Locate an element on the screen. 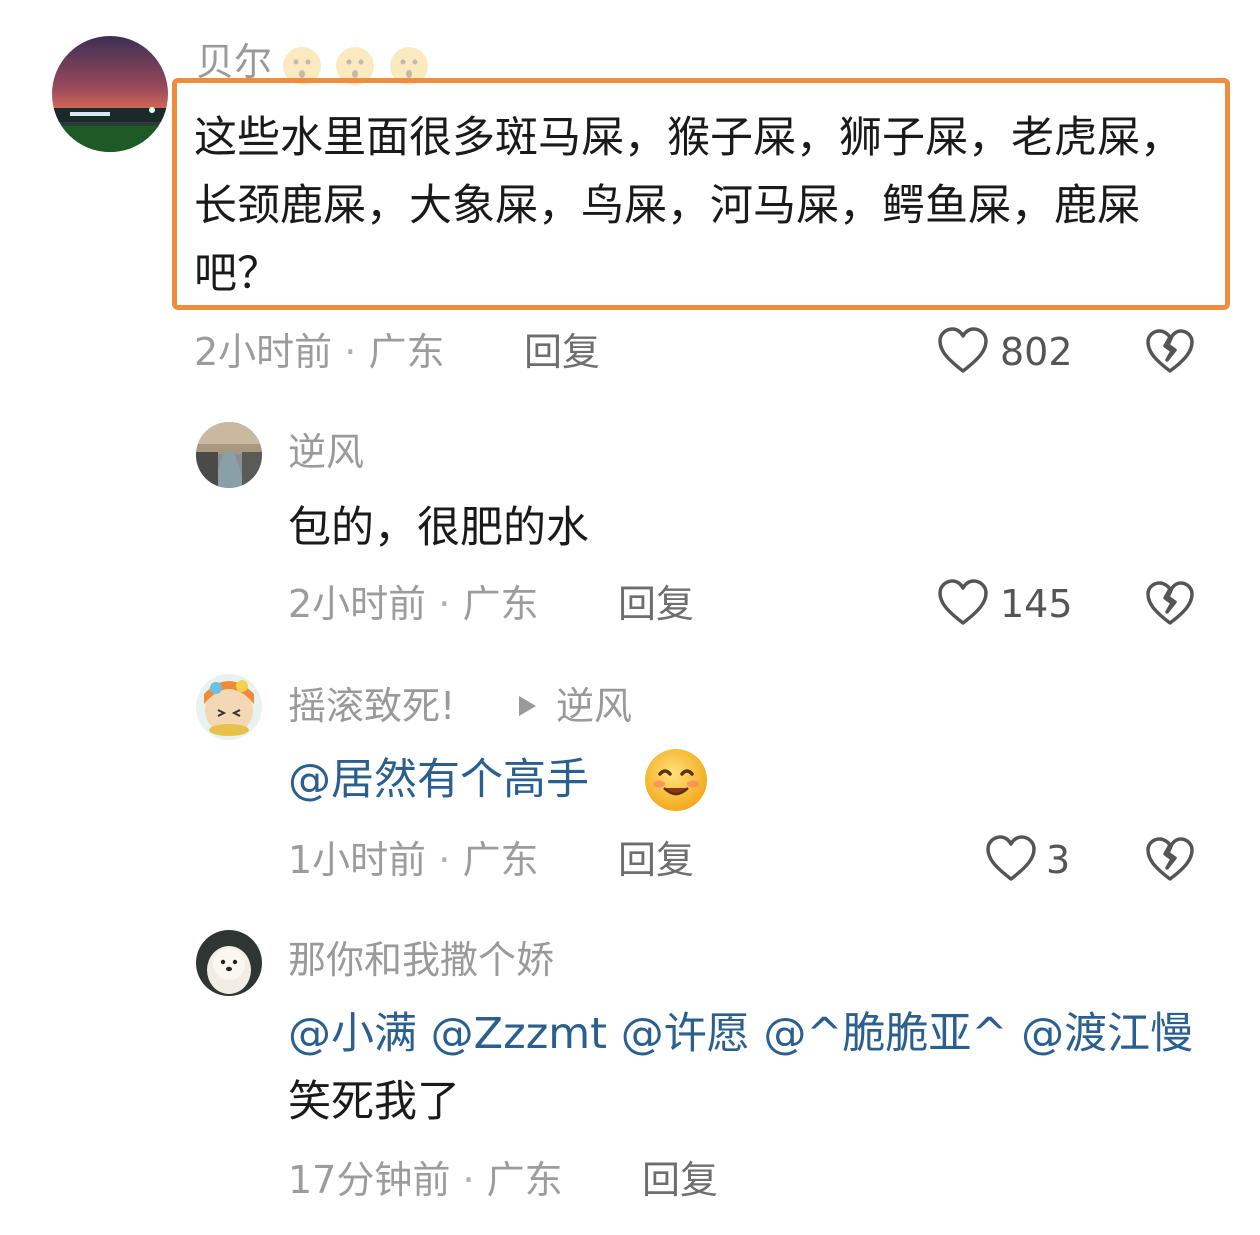 The height and width of the screenshot is (1235, 1260). like-count: 3 is located at coordinates (1058, 860).